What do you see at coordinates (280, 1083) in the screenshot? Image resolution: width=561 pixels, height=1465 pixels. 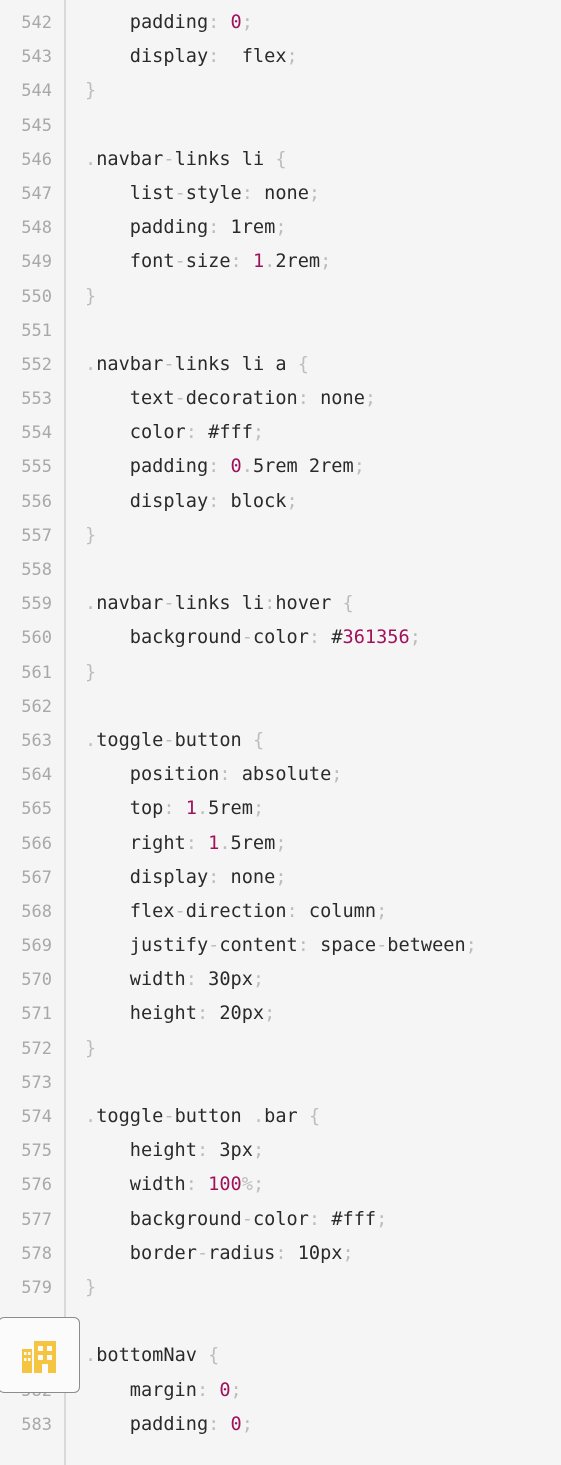 I see `code-line: 573` at bounding box center [280, 1083].